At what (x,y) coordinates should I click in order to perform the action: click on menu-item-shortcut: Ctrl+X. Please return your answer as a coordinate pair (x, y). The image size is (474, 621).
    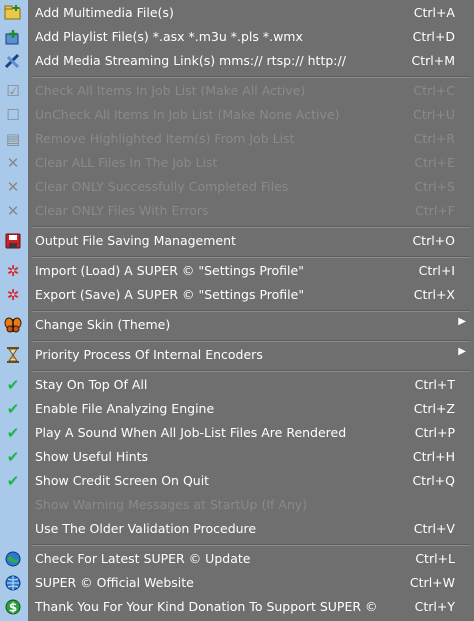
    Looking at the image, I should click on (434, 294).